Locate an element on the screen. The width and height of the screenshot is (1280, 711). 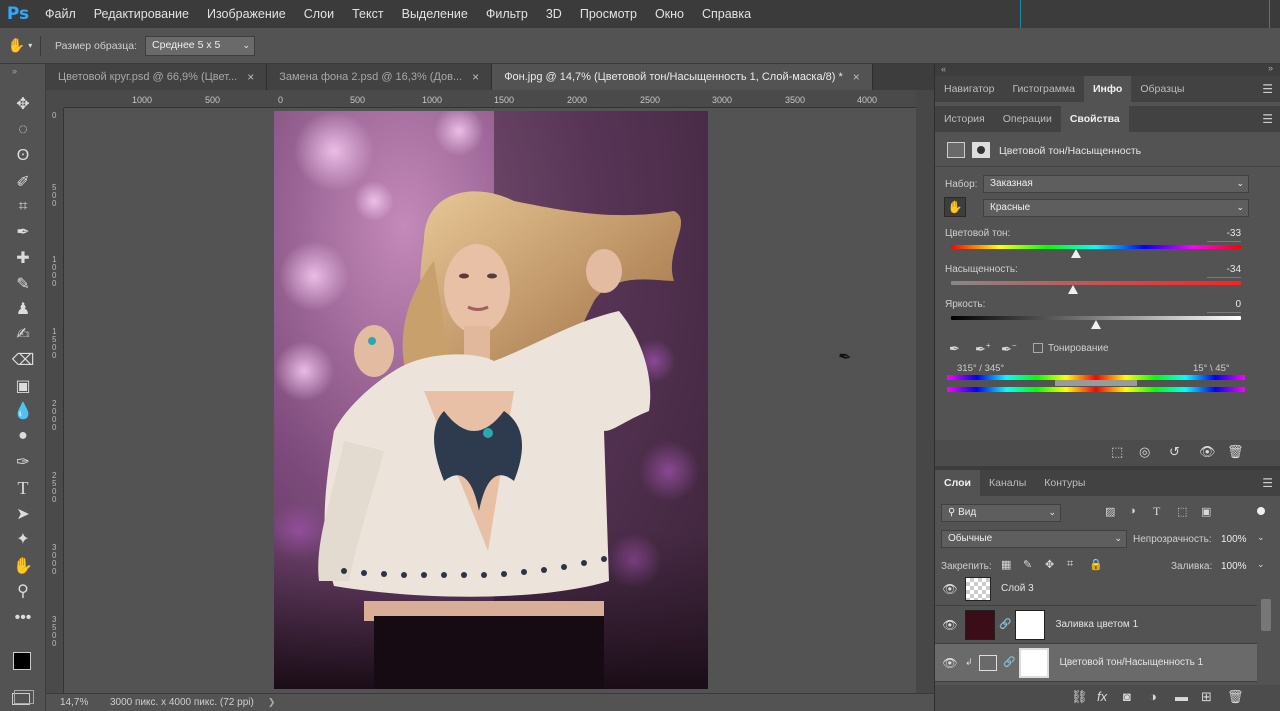
gradient-tool-icon: ▣ is located at coordinates (23, 386).